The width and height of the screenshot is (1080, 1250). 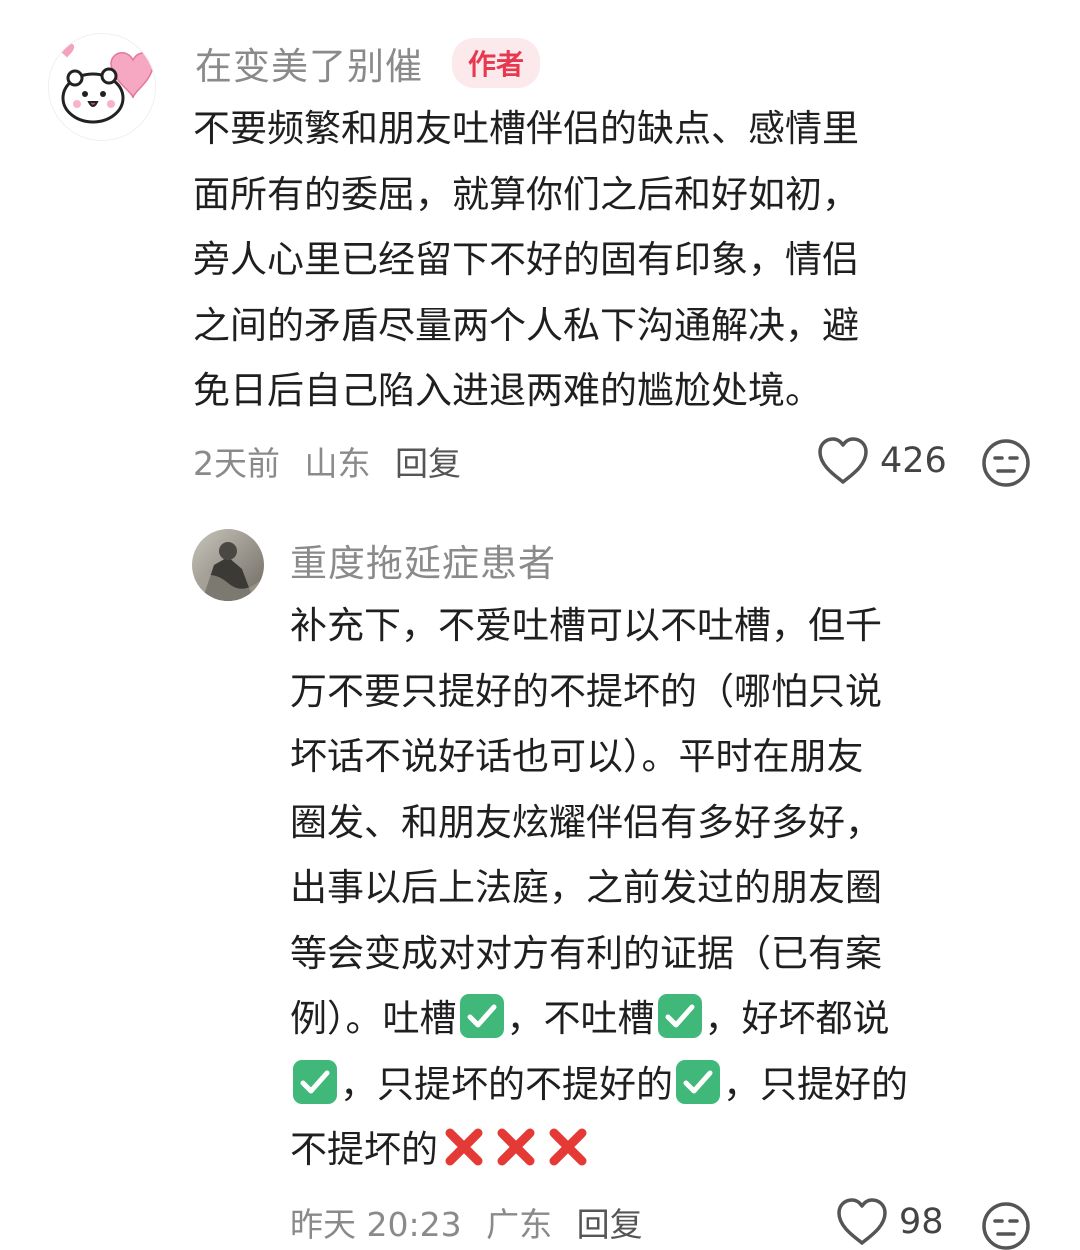 What do you see at coordinates (364, 1149) in the screenshot?
I see `text-segment: 不提坏的` at bounding box center [364, 1149].